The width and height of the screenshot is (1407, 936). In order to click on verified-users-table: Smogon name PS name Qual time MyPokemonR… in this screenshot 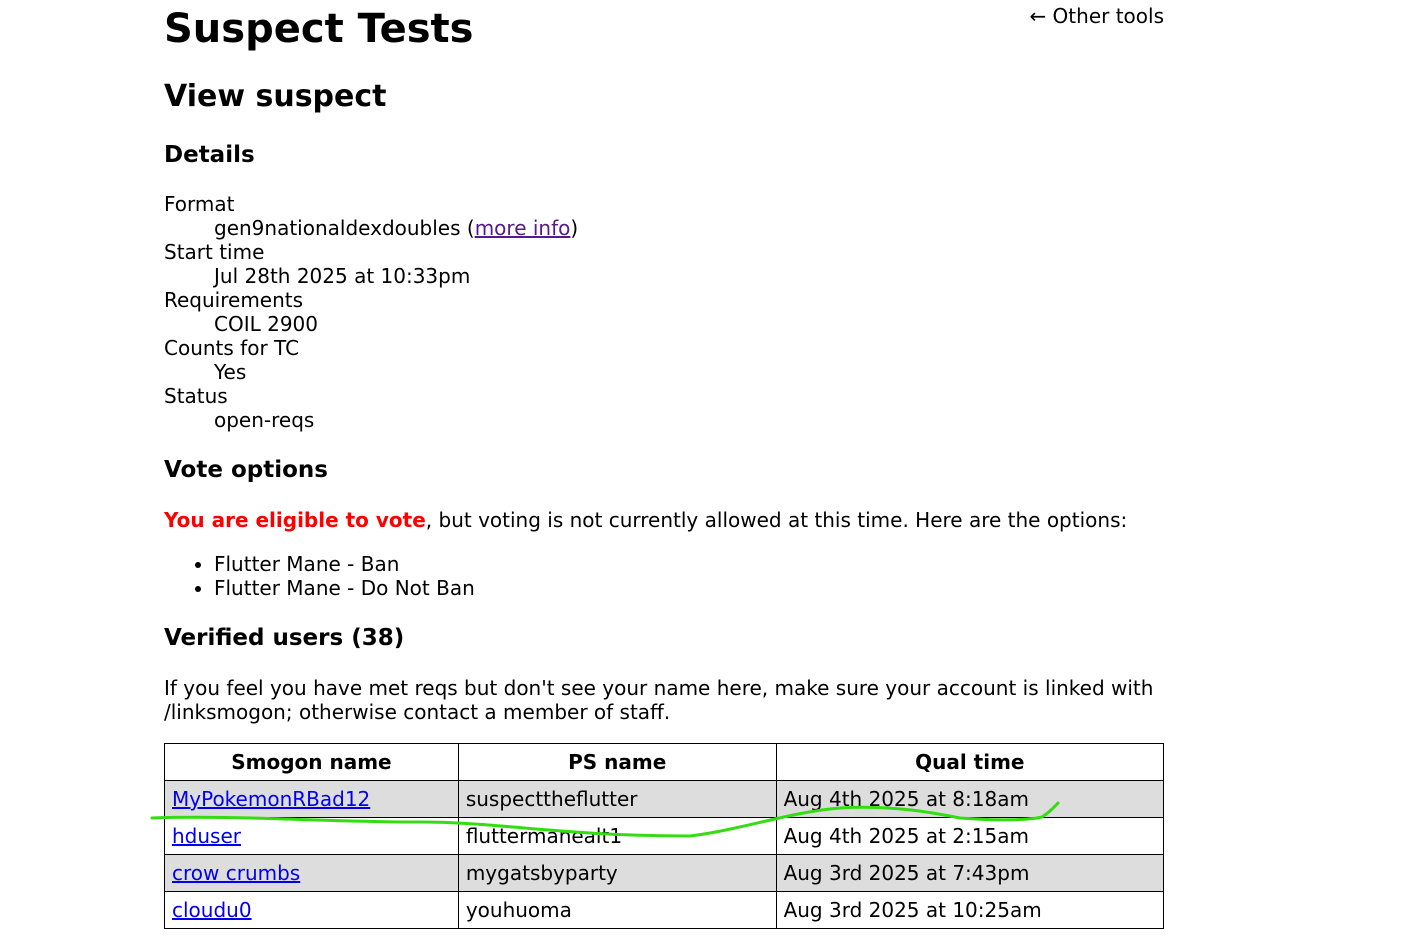, I will do `click(664, 836)`.